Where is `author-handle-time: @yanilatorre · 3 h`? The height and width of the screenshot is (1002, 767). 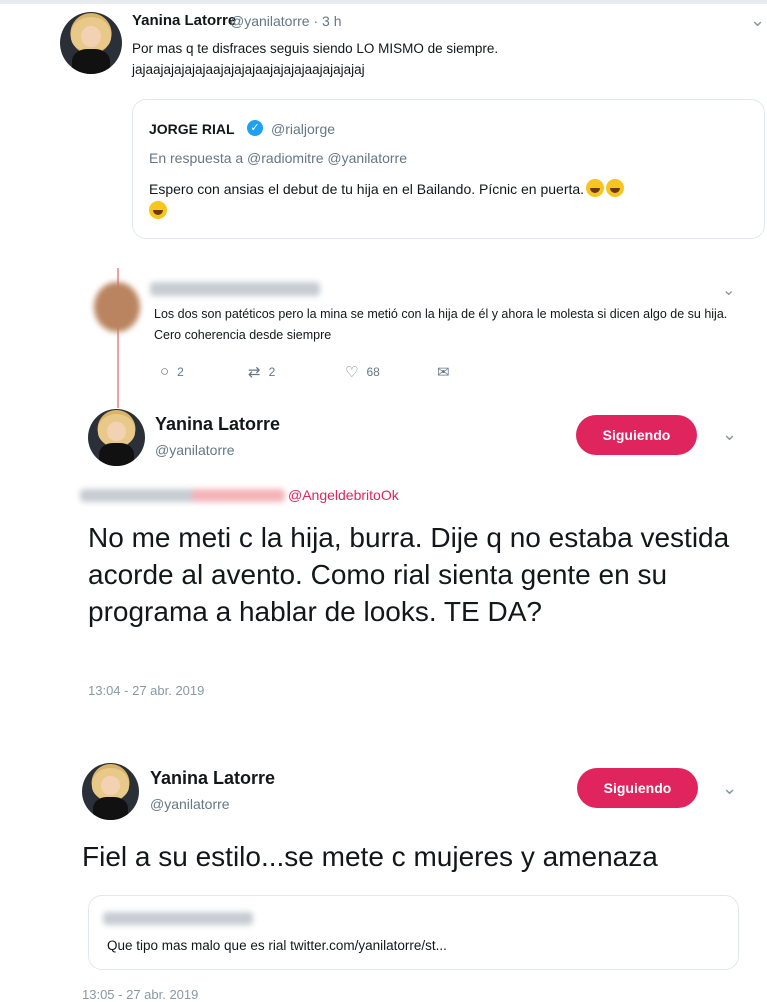 author-handle-time: @yanilatorre · 3 h is located at coordinates (286, 21).